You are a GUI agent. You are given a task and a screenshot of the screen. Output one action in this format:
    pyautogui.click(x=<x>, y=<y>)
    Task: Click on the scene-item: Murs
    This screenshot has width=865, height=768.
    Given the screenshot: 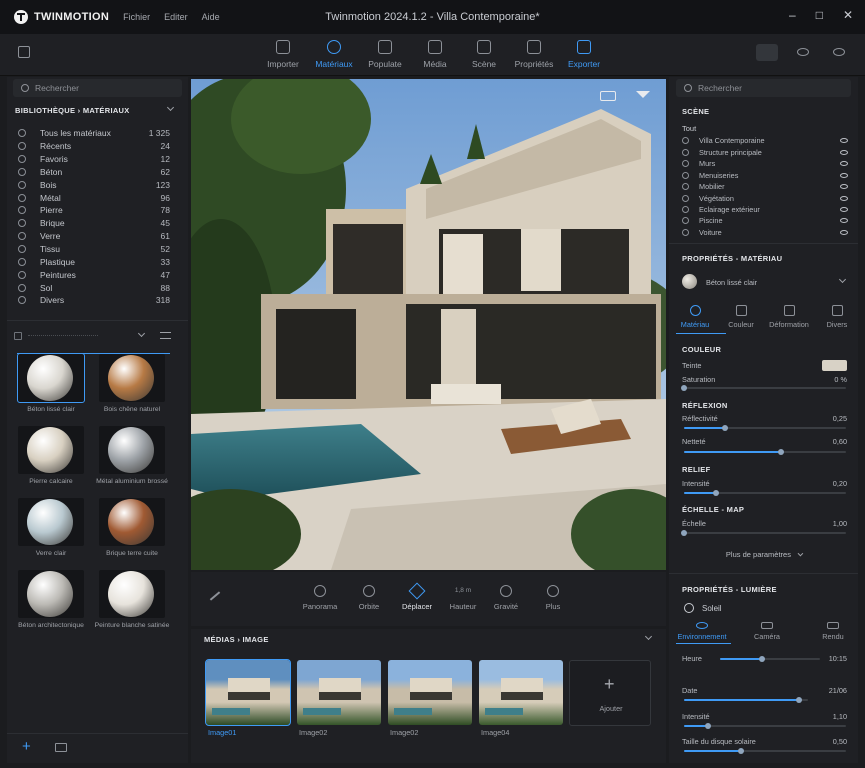 What is the action you would take?
    pyautogui.click(x=765, y=164)
    